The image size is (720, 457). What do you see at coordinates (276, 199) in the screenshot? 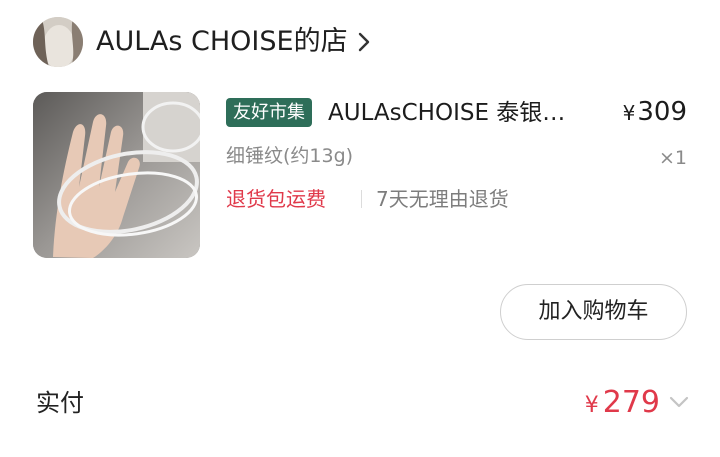
I see `return-shipping-tag: 退货包运费` at bounding box center [276, 199].